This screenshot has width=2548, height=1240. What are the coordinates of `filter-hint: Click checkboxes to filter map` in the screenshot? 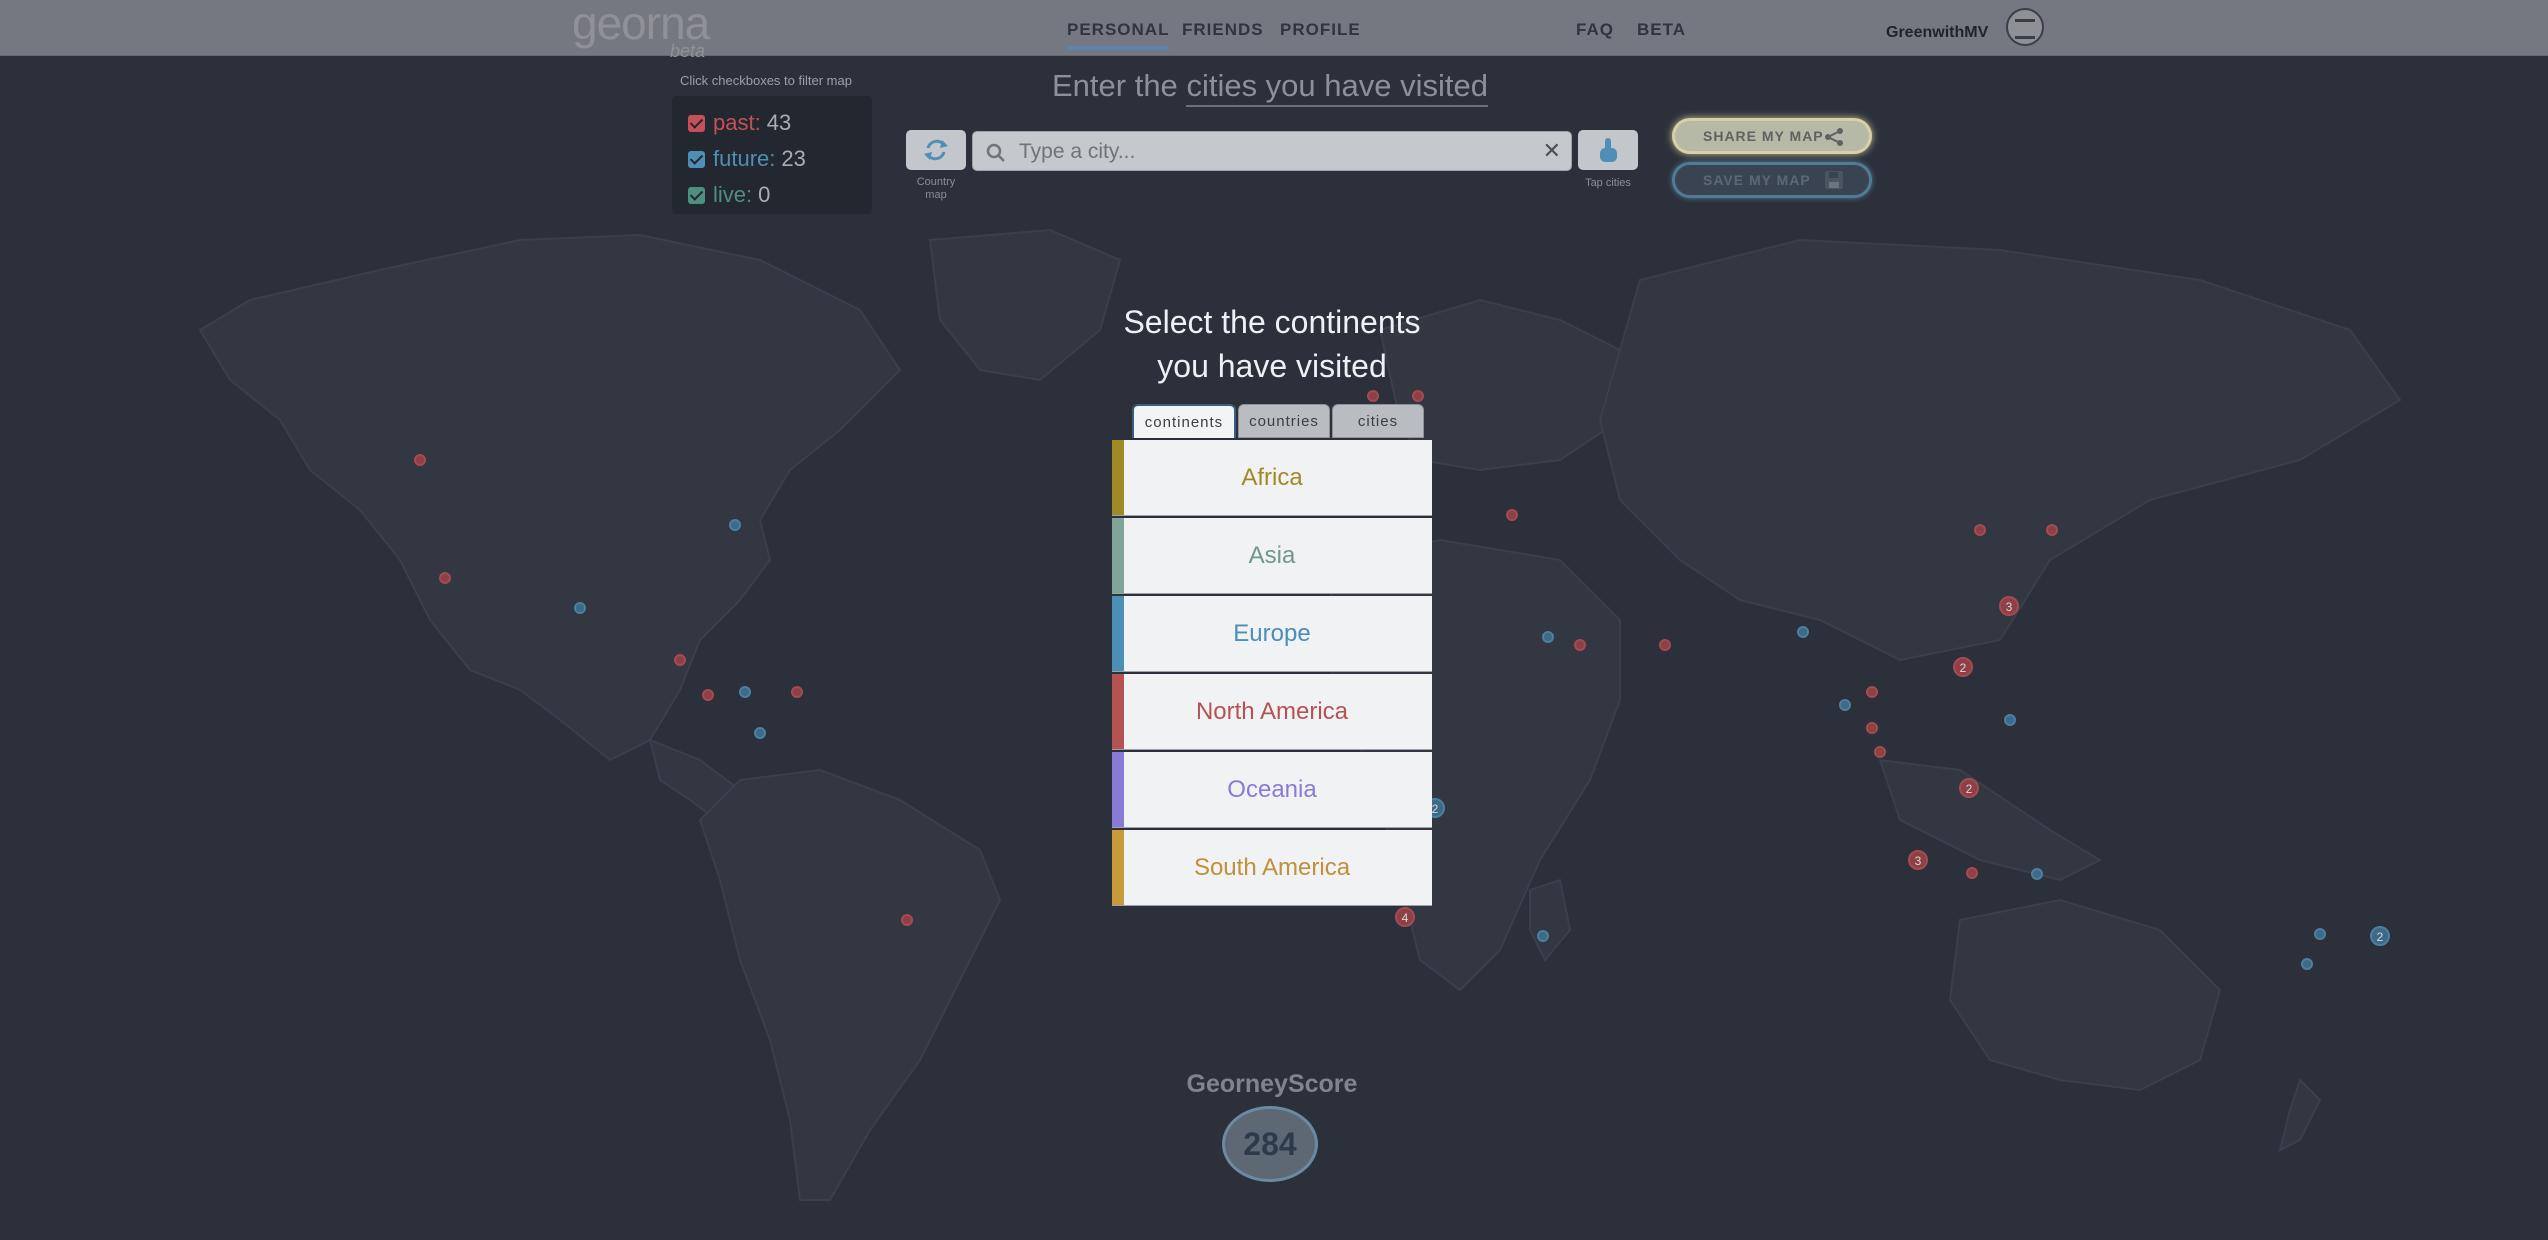 It's located at (766, 80).